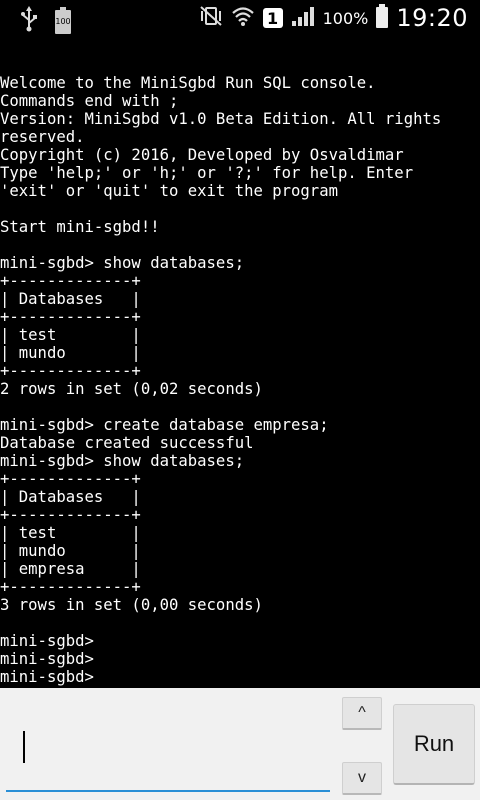 The image size is (480, 800). What do you see at coordinates (188, 83) in the screenshot?
I see `console-line: Welcome to the MiniSgbd Run SQL console.` at bounding box center [188, 83].